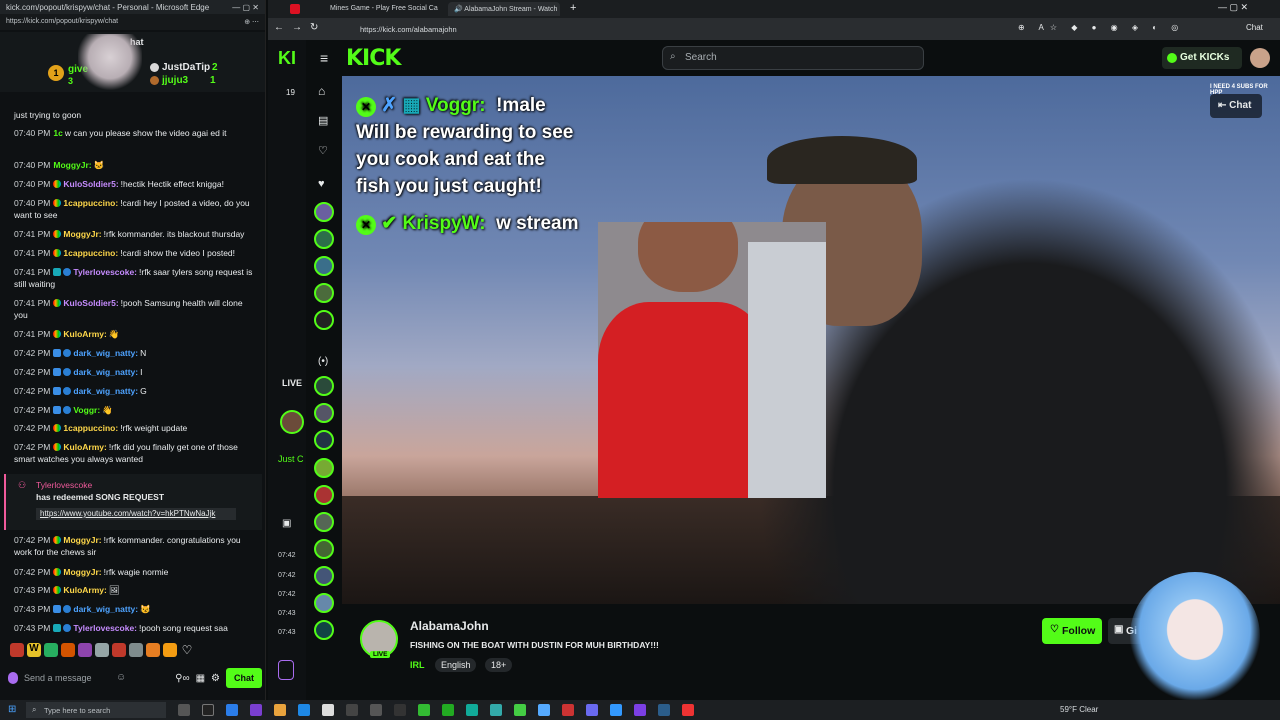  Describe the element at coordinates (321, 91) in the screenshot. I see `home-icon: ⌂` at that location.